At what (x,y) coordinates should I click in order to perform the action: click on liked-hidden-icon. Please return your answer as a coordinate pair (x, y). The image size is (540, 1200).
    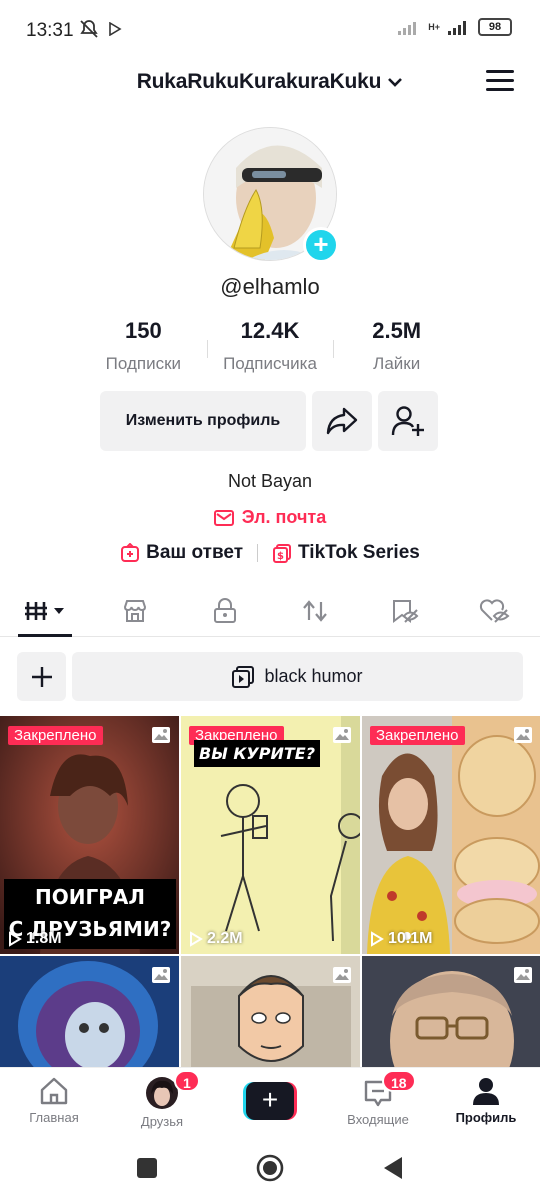
    Looking at the image, I should click on (494, 610).